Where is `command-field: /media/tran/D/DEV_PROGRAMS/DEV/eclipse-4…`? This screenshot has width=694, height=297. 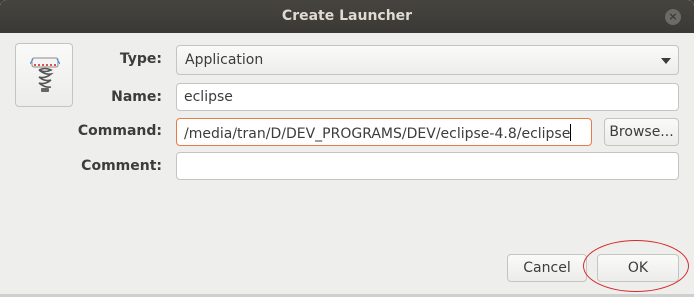
command-field: /media/tran/D/DEV_PROGRAMS/DEV/eclipse-4… is located at coordinates (384, 132).